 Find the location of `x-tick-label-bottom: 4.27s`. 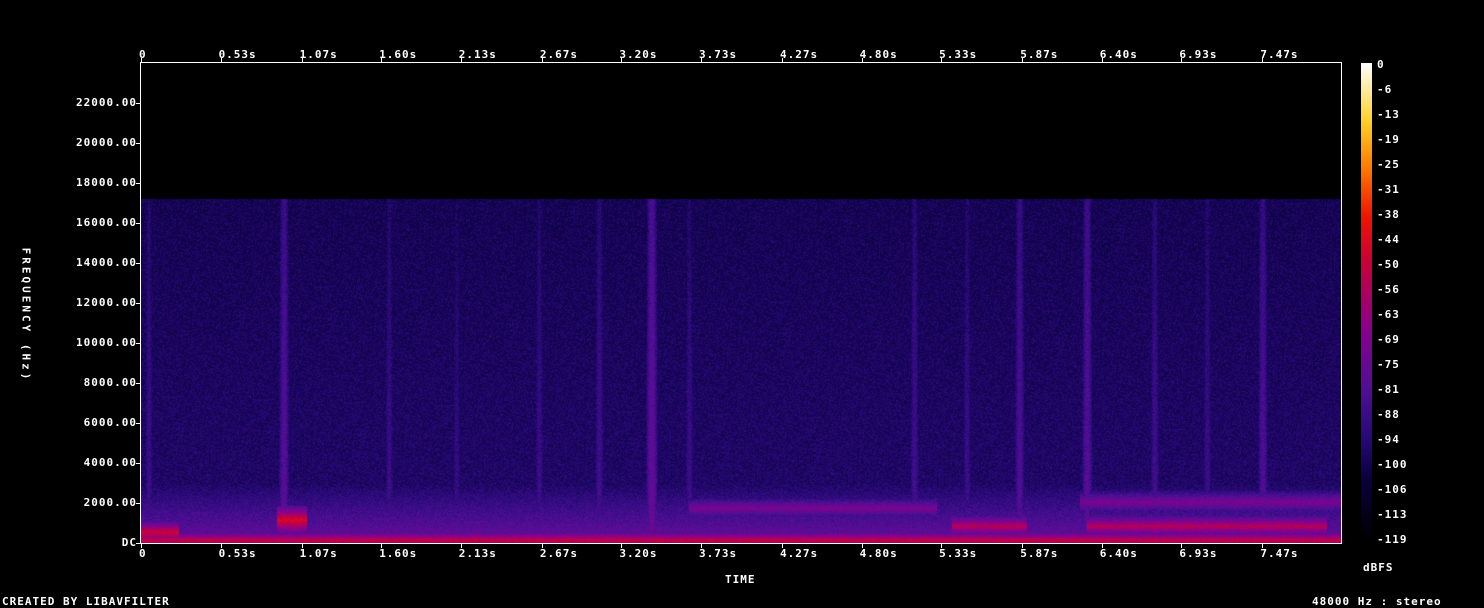

x-tick-label-bottom: 4.27s is located at coordinates (799, 553).